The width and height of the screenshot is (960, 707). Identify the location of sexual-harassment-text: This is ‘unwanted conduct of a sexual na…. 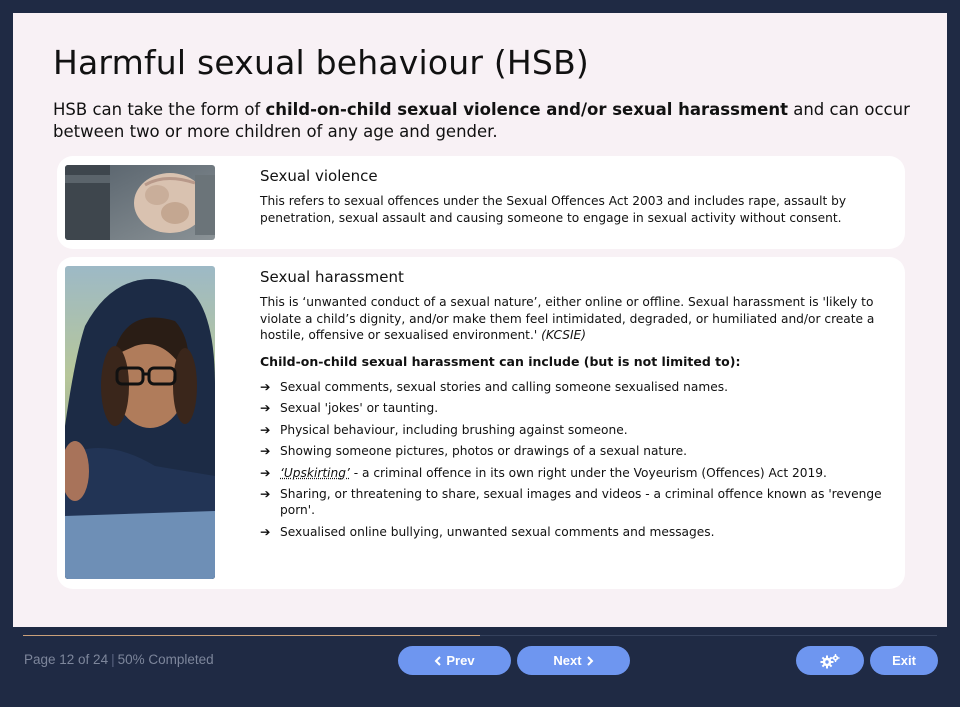
(575, 319).